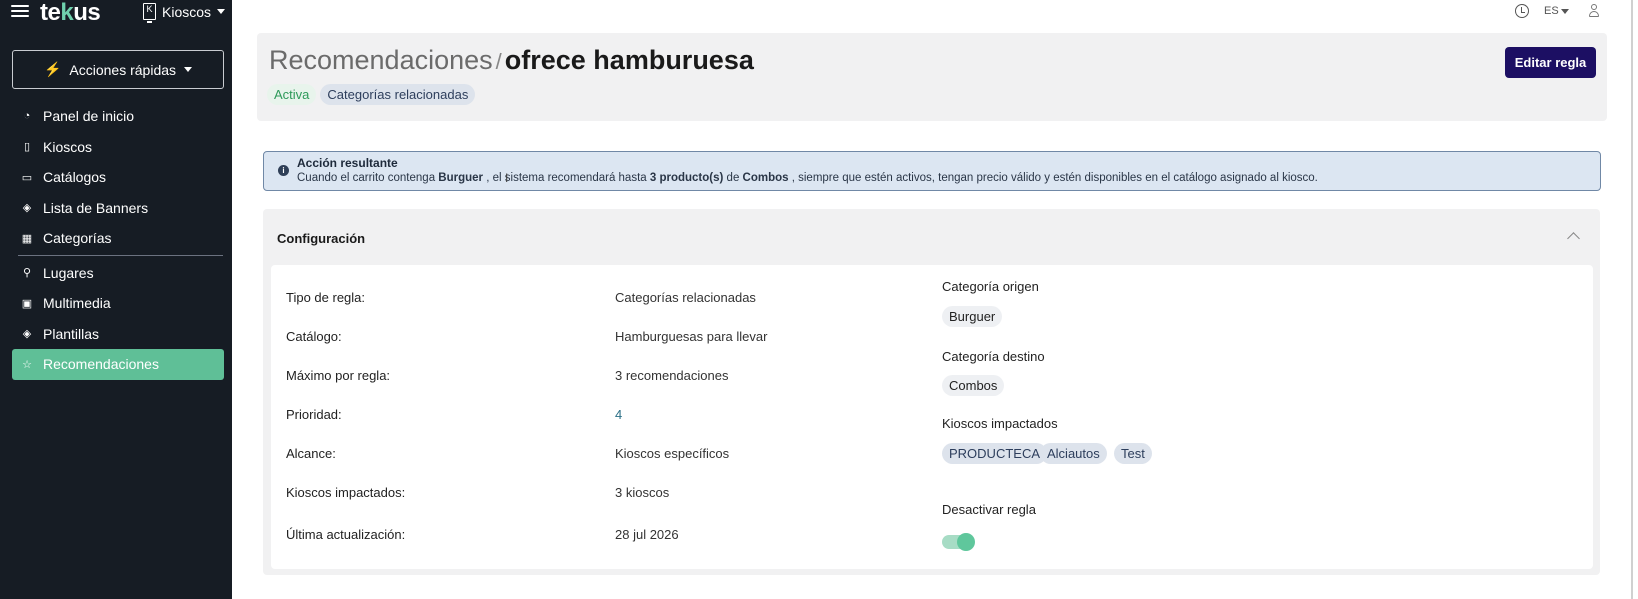 This screenshot has width=1638, height=599. What do you see at coordinates (629, 60) in the screenshot?
I see `rule-name: ofrece hamburuesa` at bounding box center [629, 60].